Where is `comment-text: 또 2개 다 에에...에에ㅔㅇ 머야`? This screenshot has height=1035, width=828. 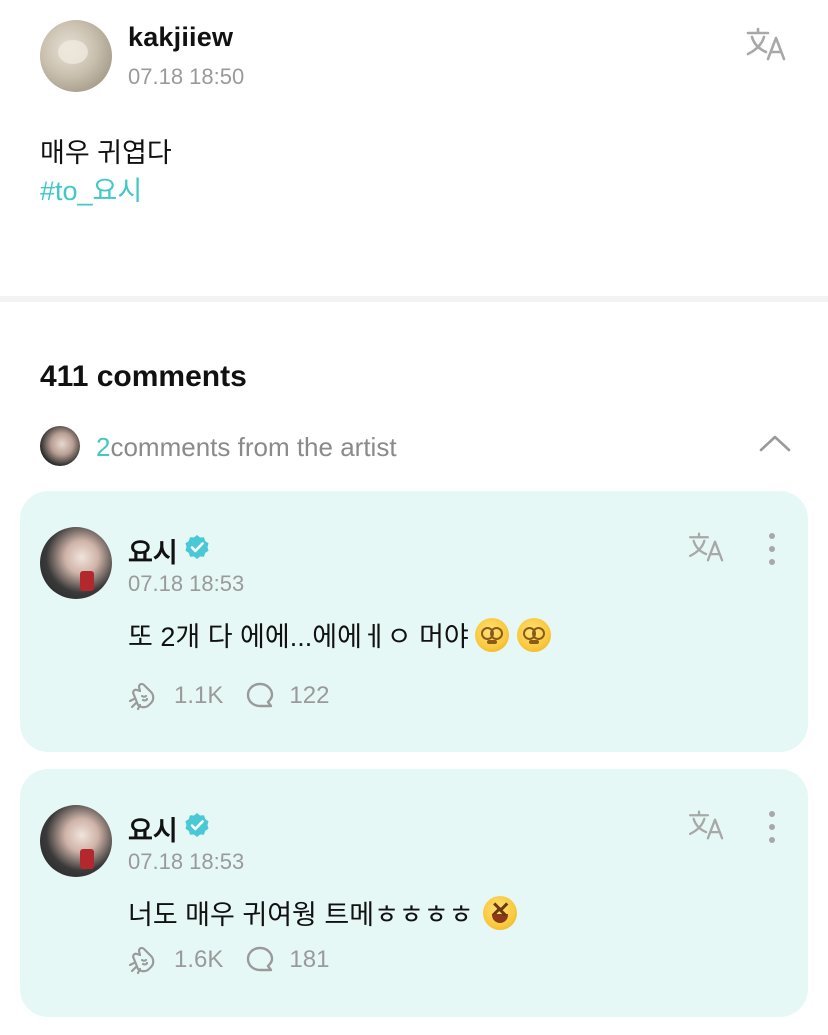
comment-text: 또 2개 다 에에...에에ㅔㅇ 머야 is located at coordinates (339, 634).